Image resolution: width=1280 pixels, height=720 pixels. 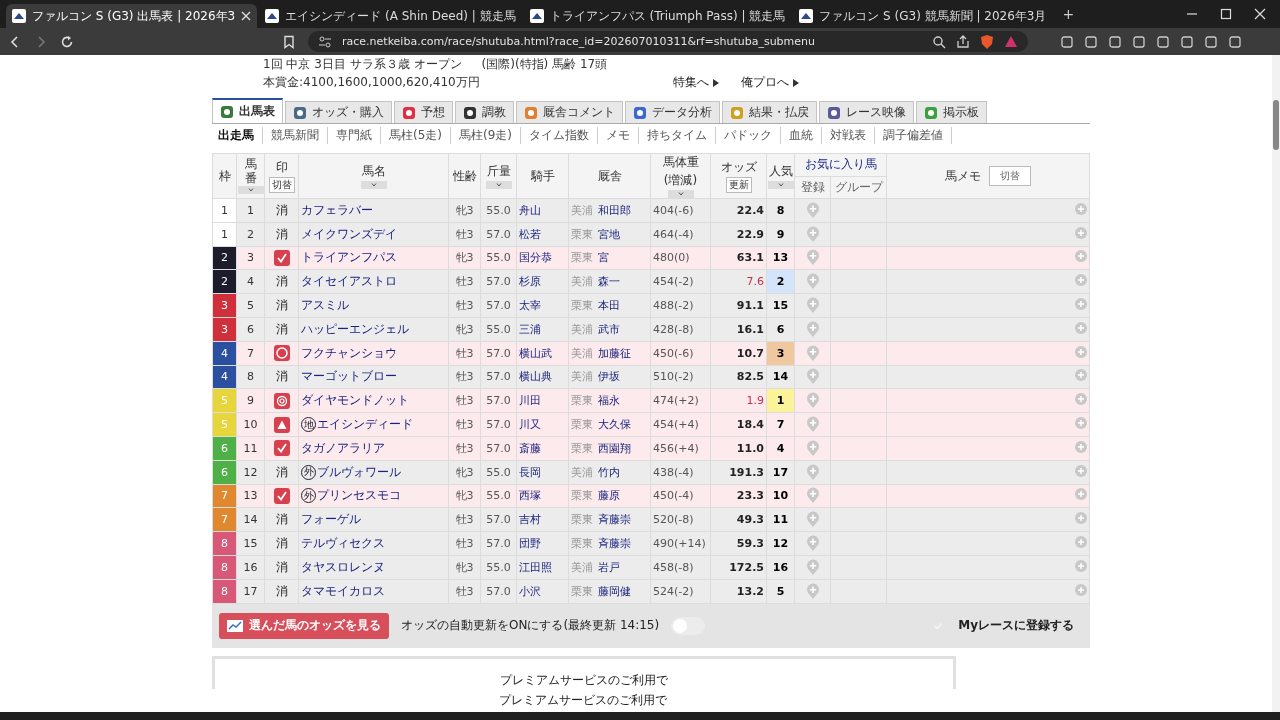 I want to click on zoom-icon, so click(x=939, y=41).